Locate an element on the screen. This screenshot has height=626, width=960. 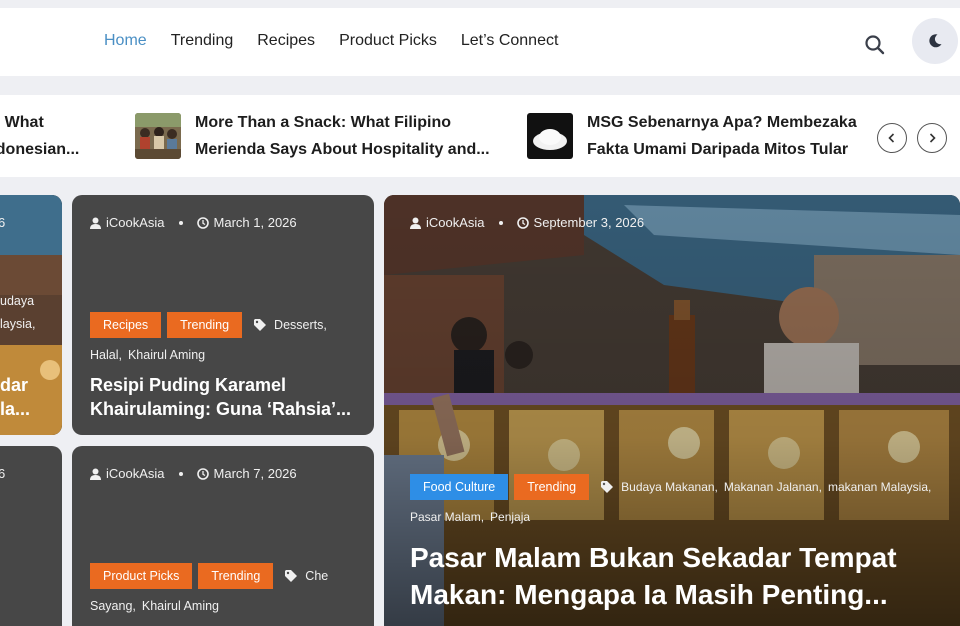
post-meta: iCookAsia March 1, 2026 is located at coordinates (193, 222).